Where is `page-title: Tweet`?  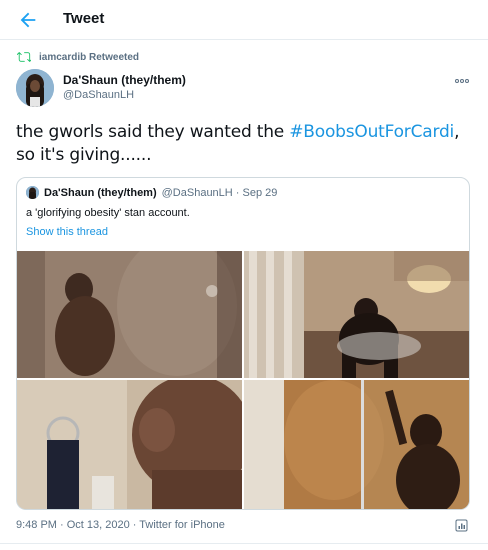 page-title: Tweet is located at coordinates (84, 18).